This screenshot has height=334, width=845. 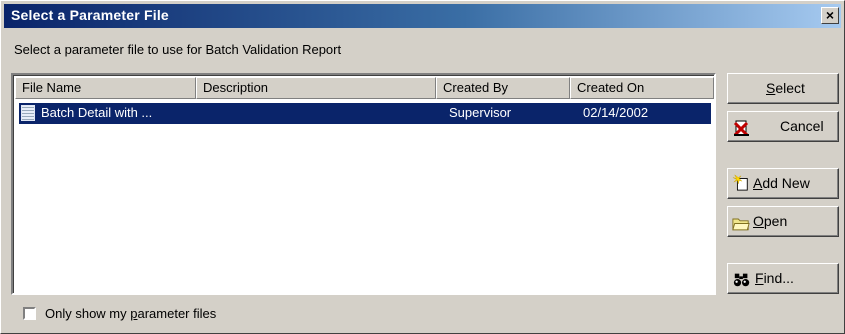 I want to click on select-label-rest: elect, so click(x=790, y=88).